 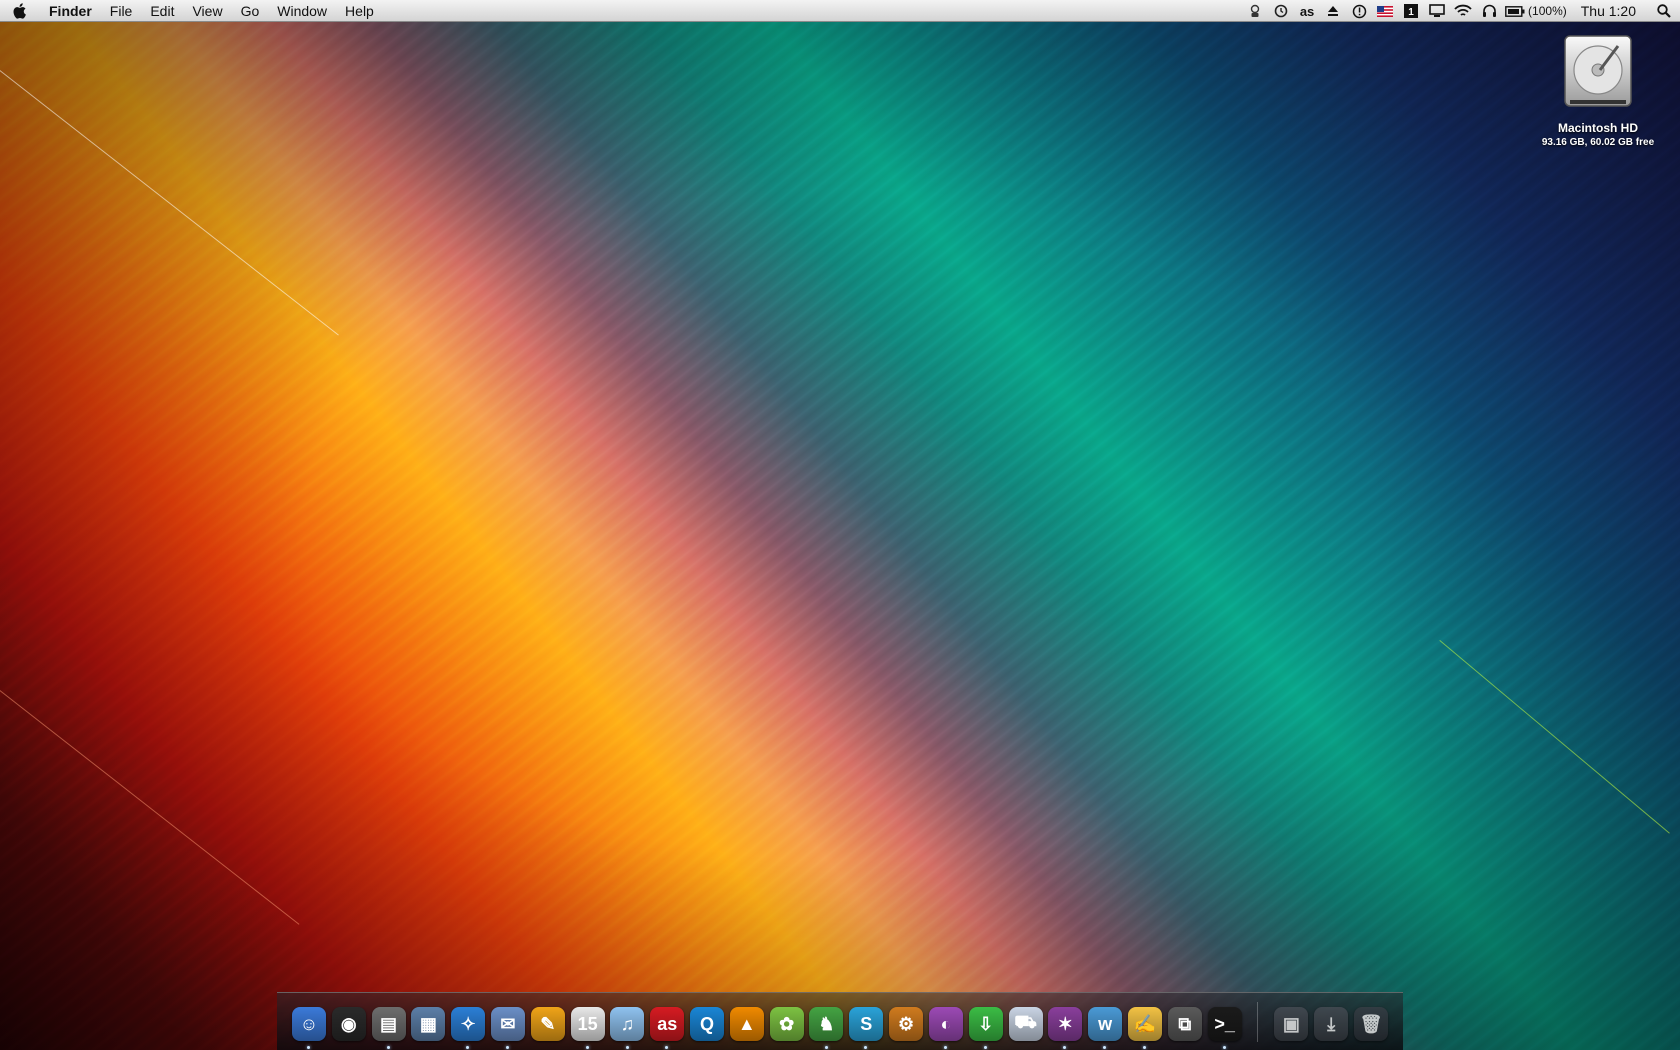 I want to click on quicktime-icon: Q, so click(x=707, y=1024).